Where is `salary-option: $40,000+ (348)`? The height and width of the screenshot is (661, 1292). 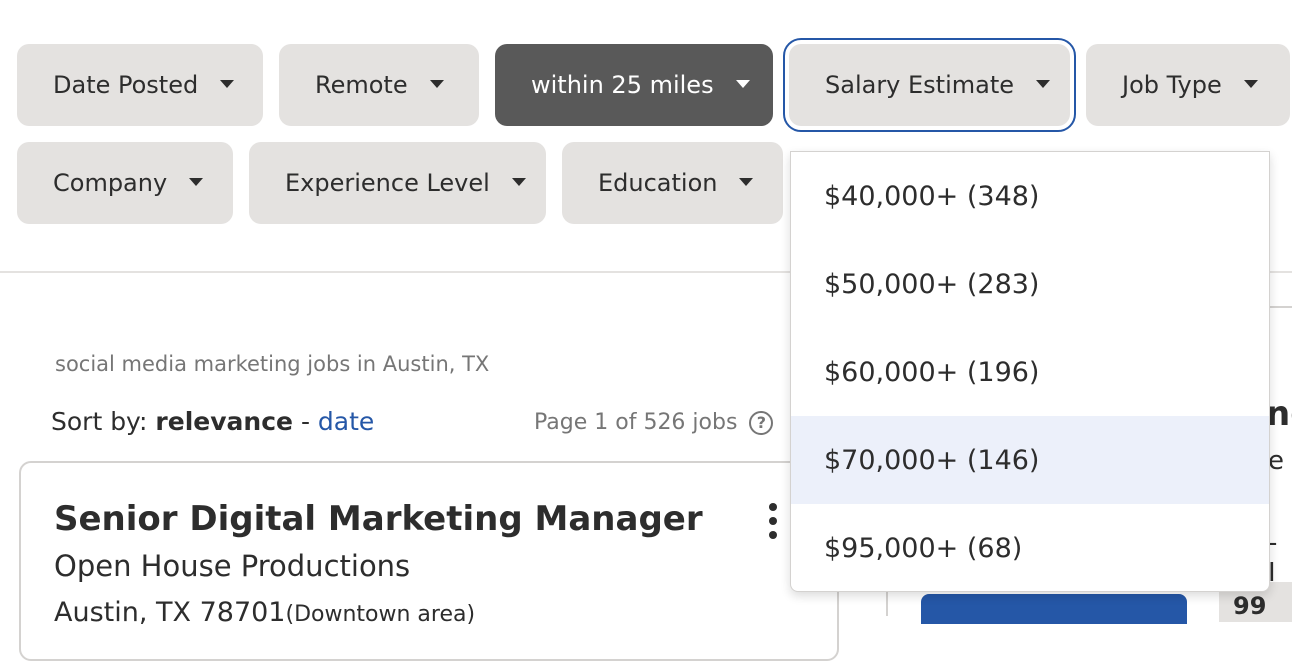 salary-option: $40,000+ (348) is located at coordinates (1030, 196).